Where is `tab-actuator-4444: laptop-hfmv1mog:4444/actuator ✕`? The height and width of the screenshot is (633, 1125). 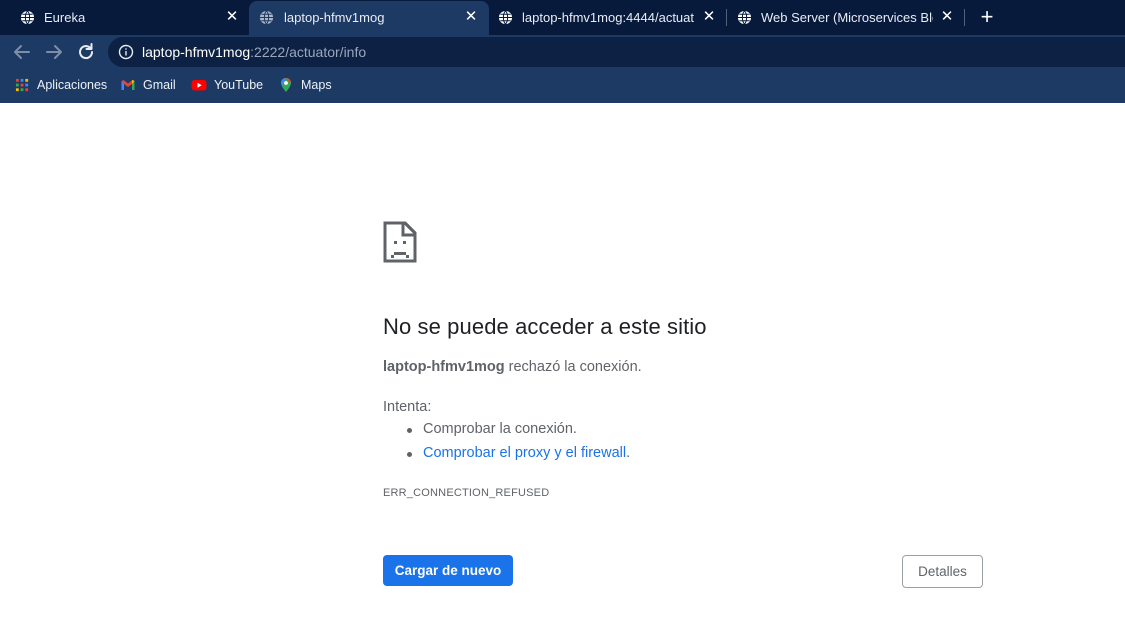
tab-actuator-4444: laptop-hfmv1mog:4444/actuator ✕ is located at coordinates (608, 17).